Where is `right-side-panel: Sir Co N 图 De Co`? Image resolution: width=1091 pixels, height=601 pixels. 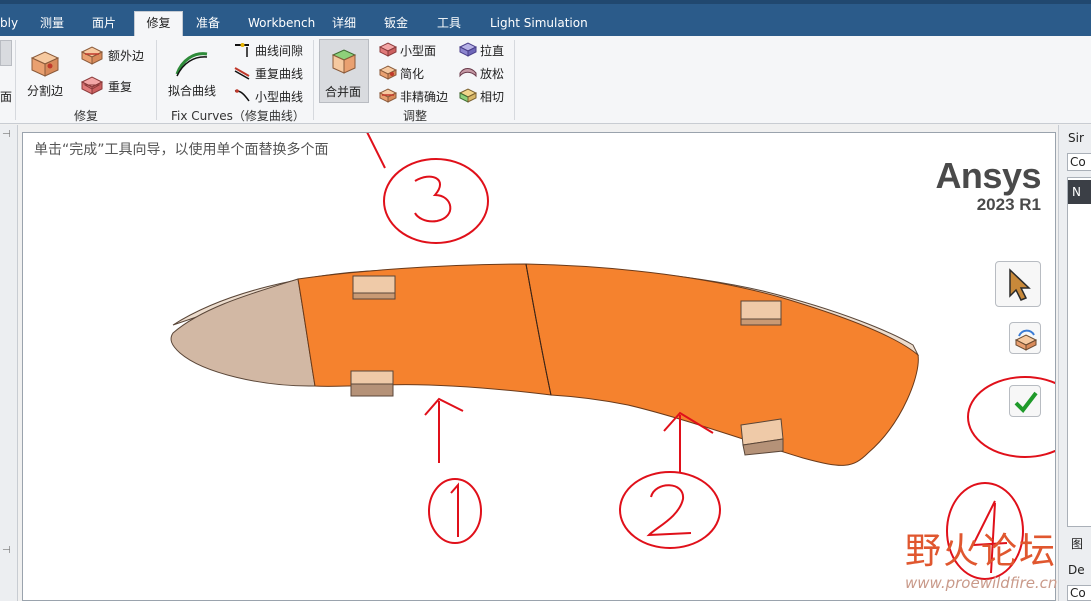 right-side-panel: Sir Co N 图 De Co is located at coordinates (1074, 363).